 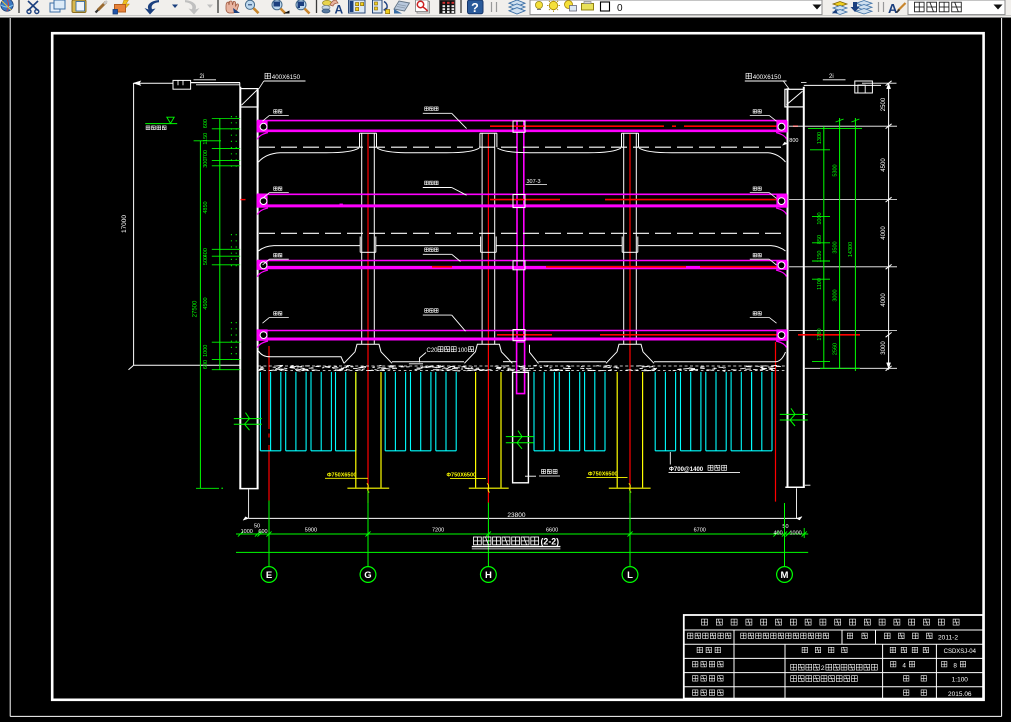 I want to click on svg-text: E, so click(x=269, y=575).